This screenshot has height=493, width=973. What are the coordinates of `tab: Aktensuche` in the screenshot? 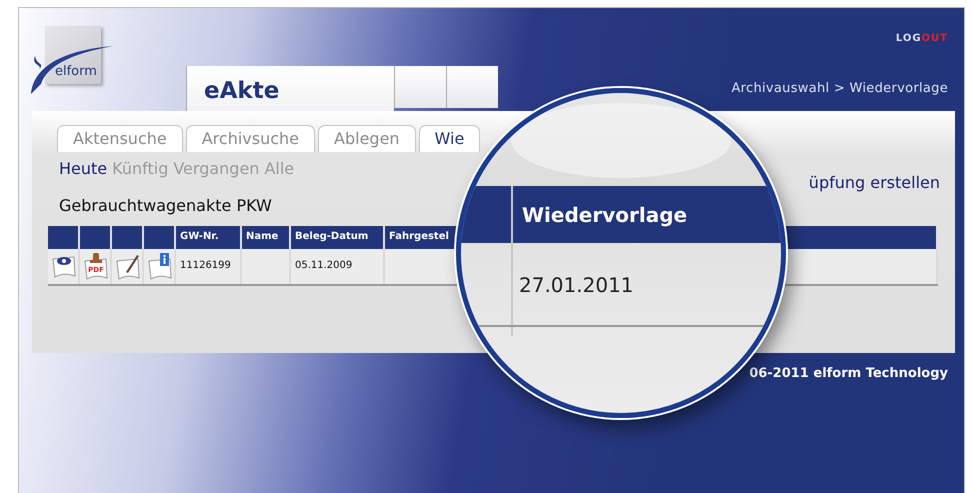 It's located at (120, 138).